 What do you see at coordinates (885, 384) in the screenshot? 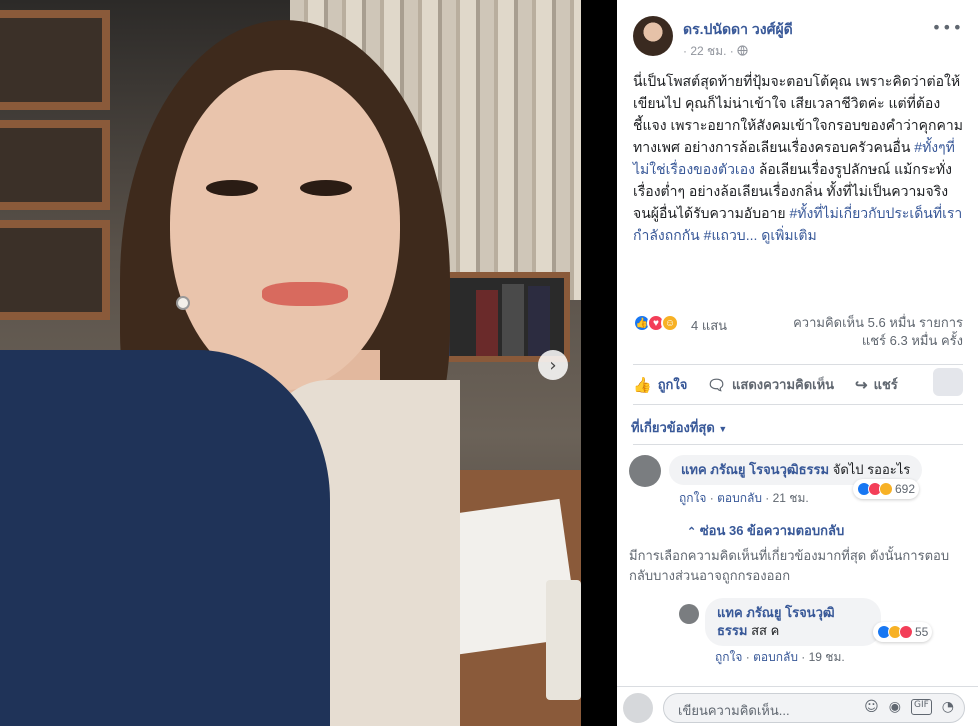
I see `share-label: แชร์` at bounding box center [885, 384].